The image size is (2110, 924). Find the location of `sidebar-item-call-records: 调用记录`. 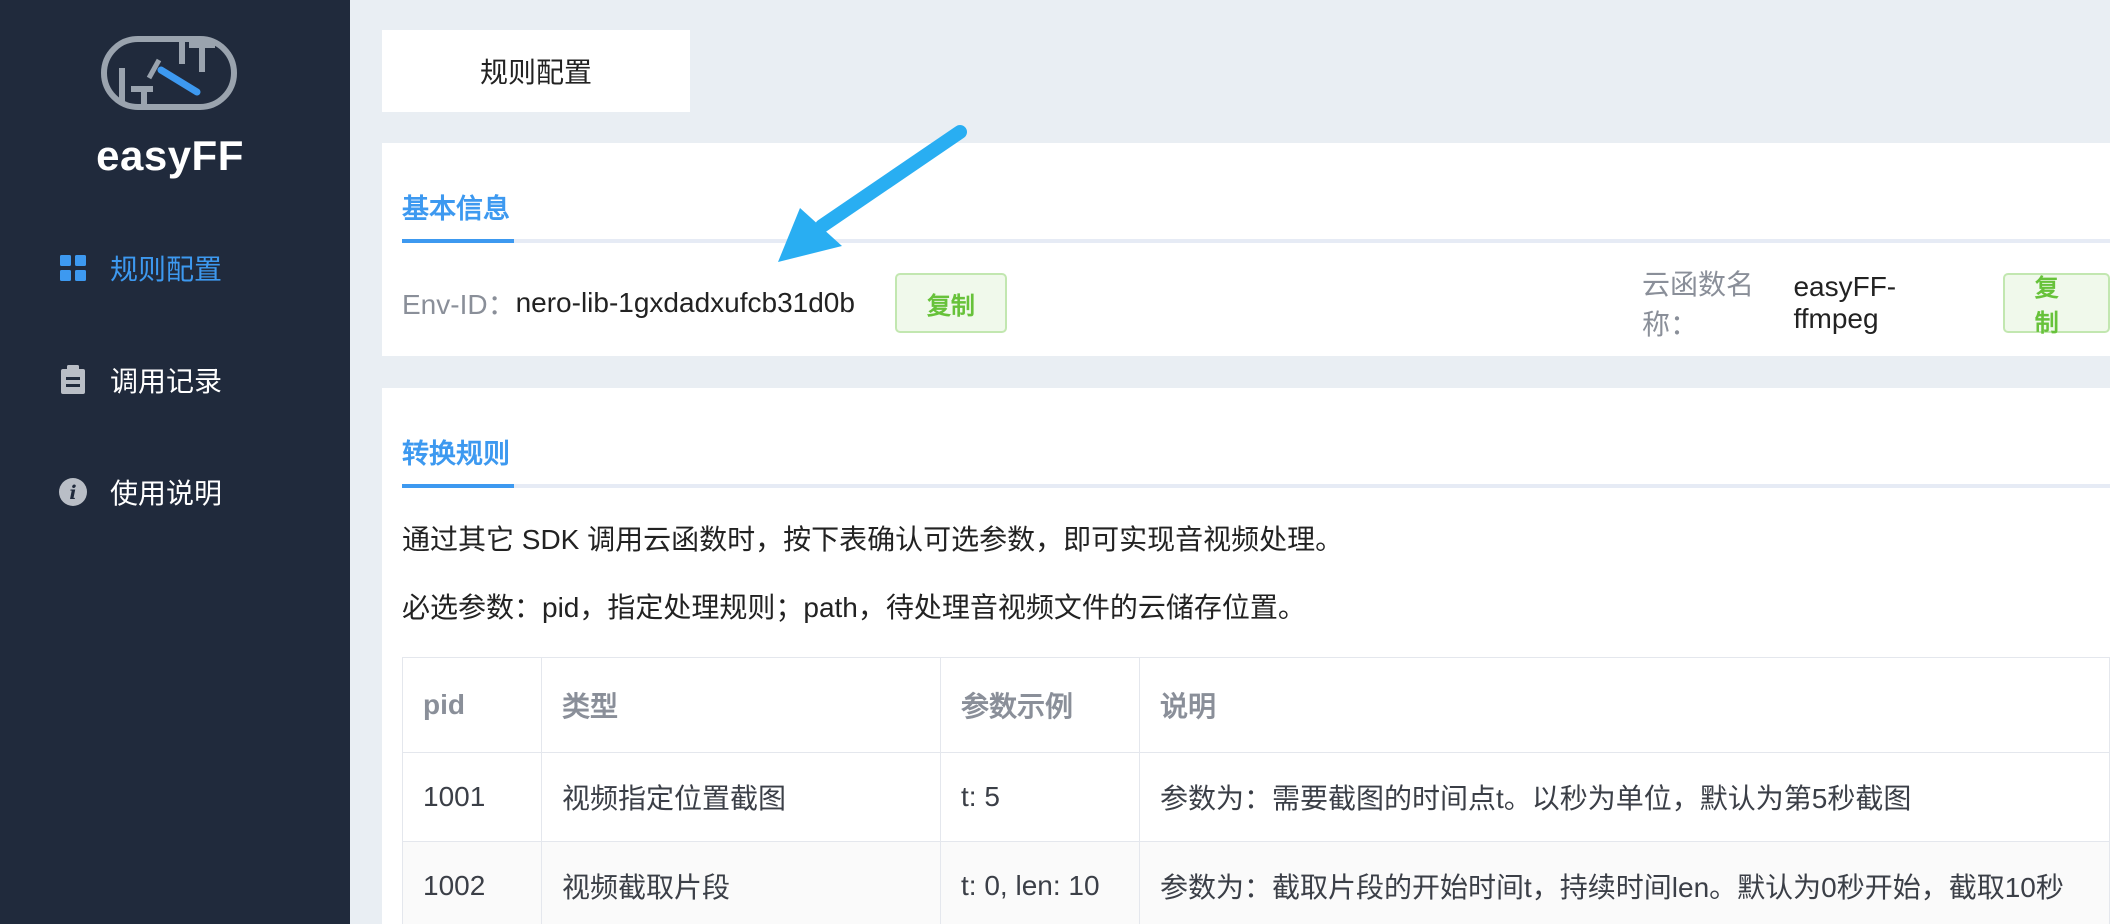

sidebar-item-call-records: 调用记录 is located at coordinates (140, 380).